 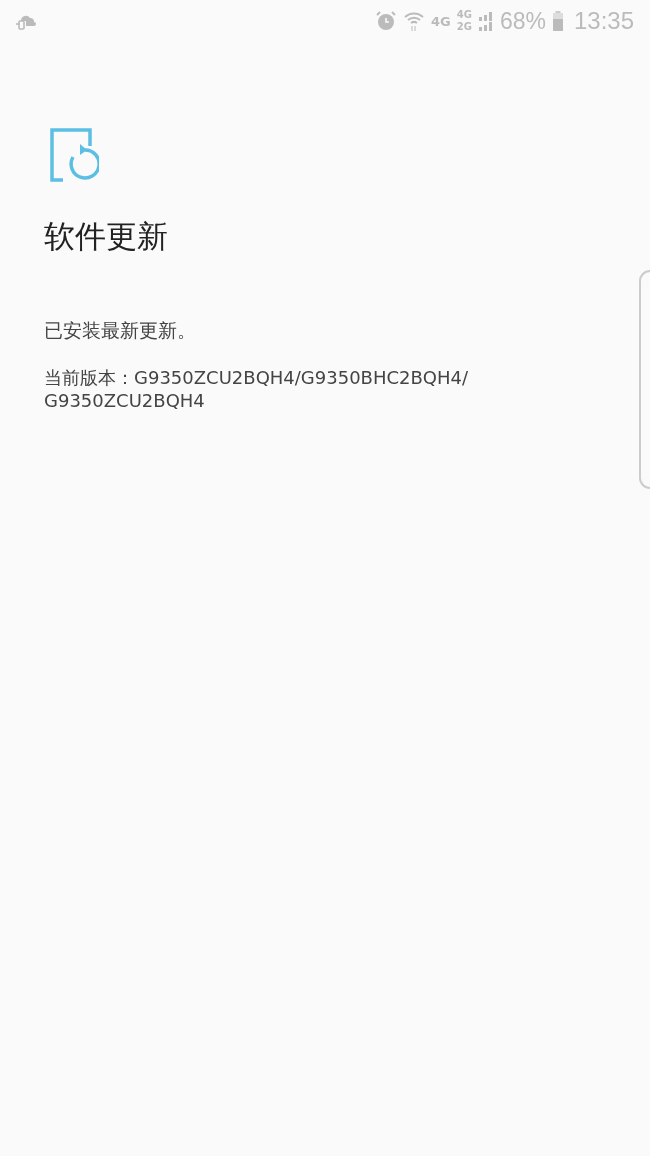 What do you see at coordinates (386, 21) in the screenshot?
I see `alarm-icon` at bounding box center [386, 21].